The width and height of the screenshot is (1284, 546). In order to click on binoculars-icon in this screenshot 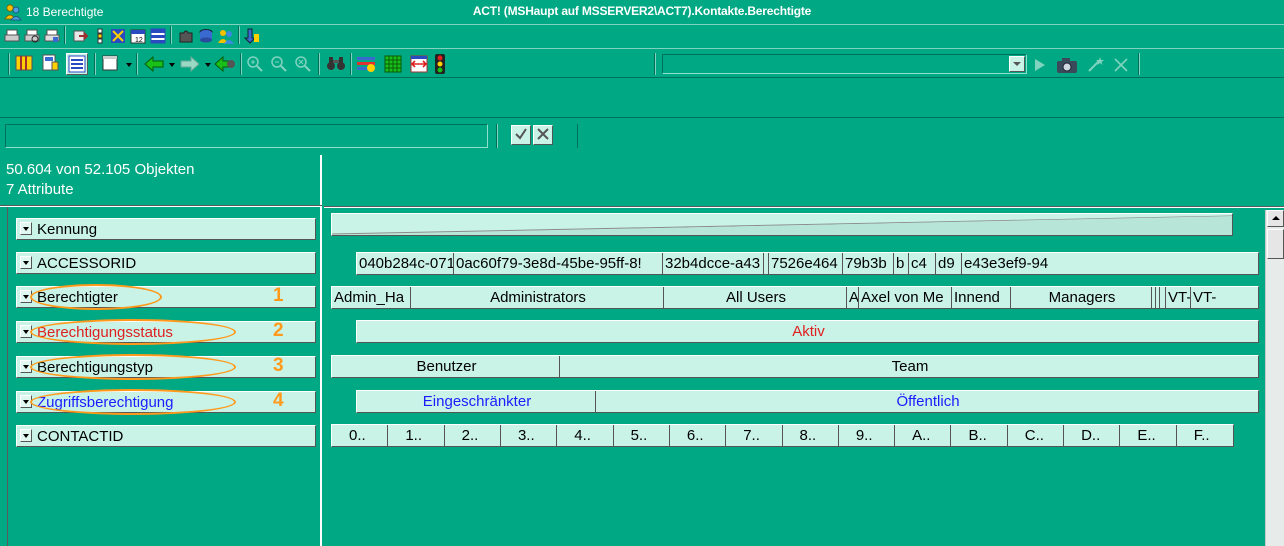, I will do `click(336, 64)`.